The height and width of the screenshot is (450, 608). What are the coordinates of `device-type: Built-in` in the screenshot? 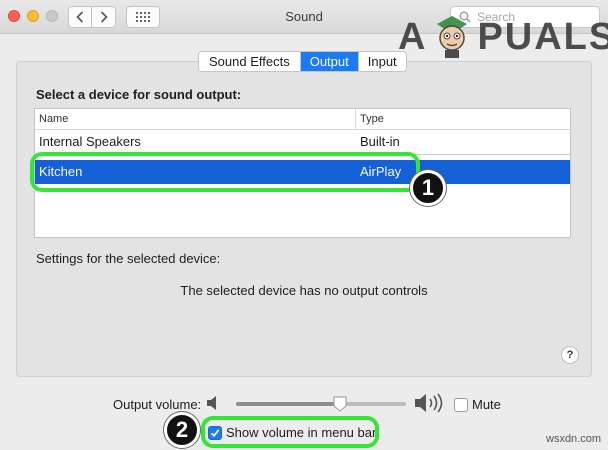 It's located at (380, 141).